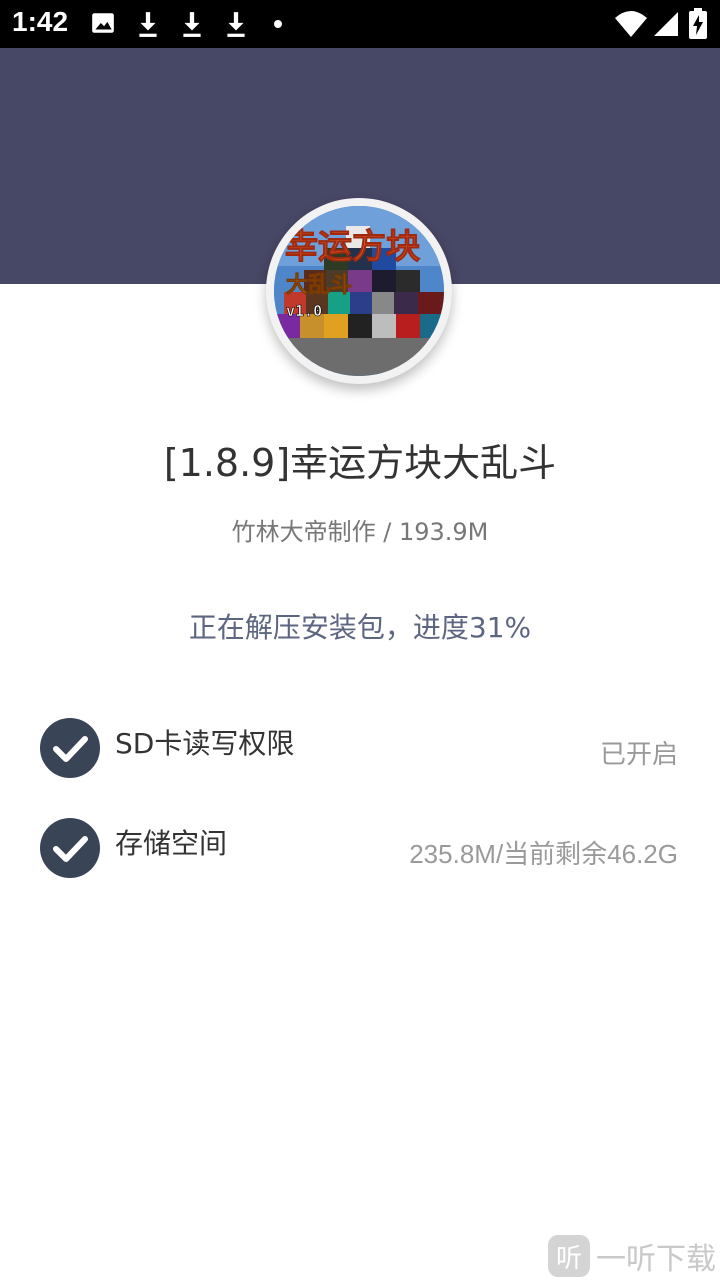  I want to click on app-icon-text-2: 大乱斗, so click(319, 285).